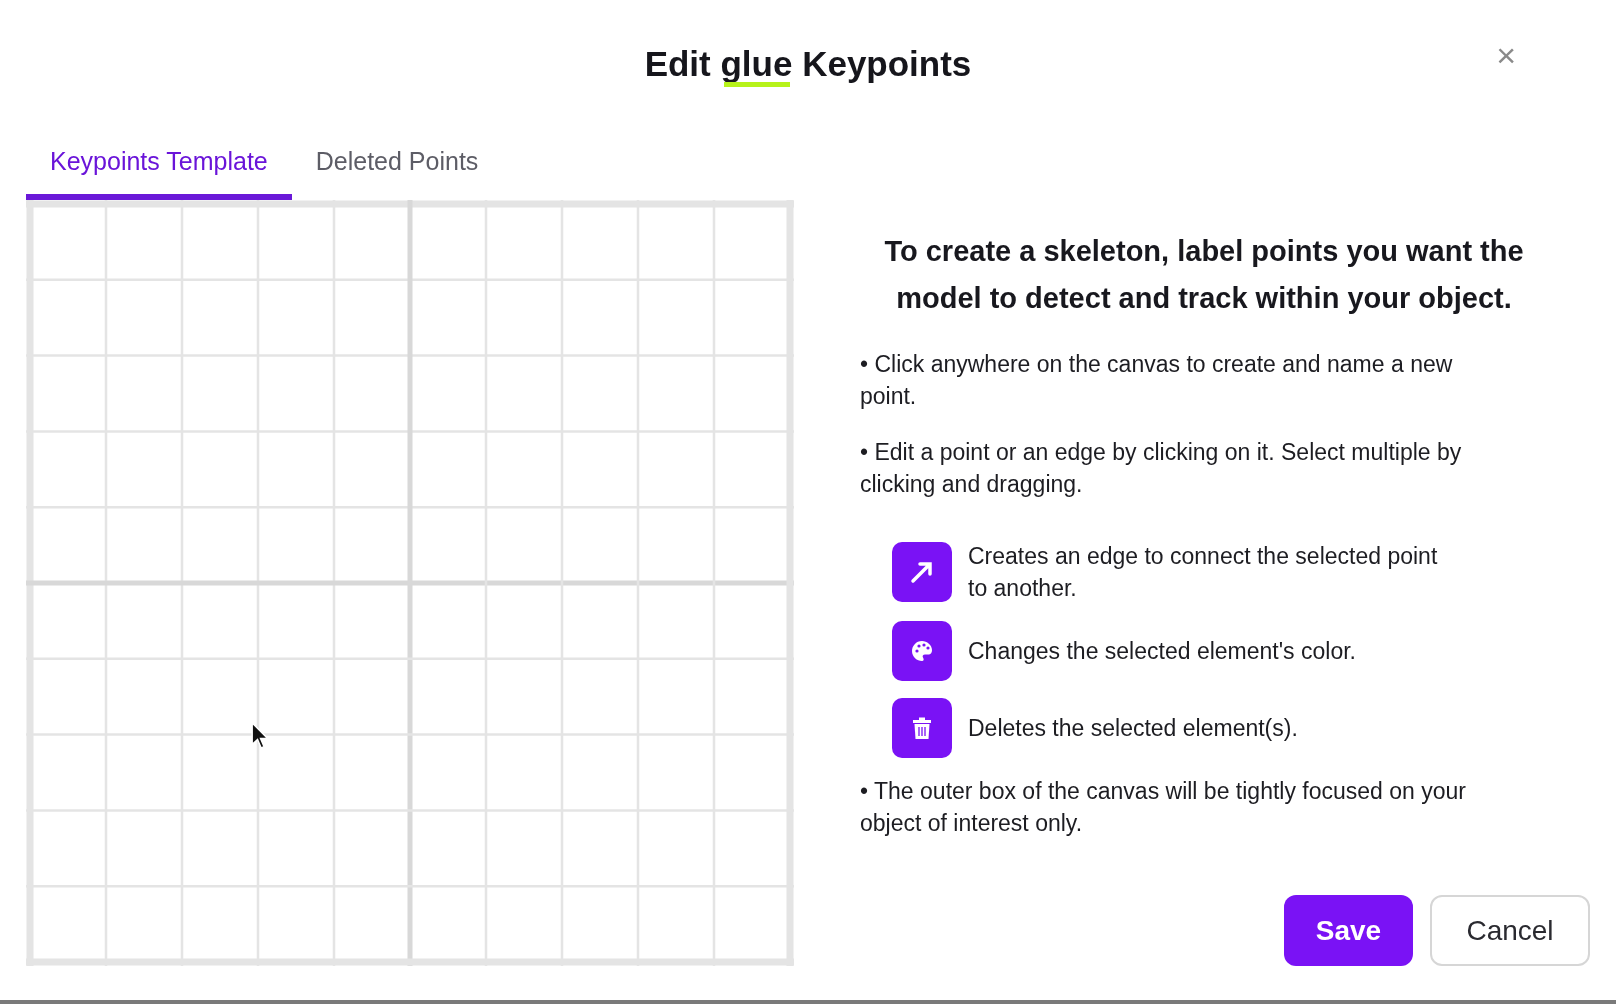 The image size is (1616, 1004). What do you see at coordinates (1204, 275) in the screenshot?
I see `instructions-heading: To create a skeleton, label points you want the model to detect and track within your object.` at bounding box center [1204, 275].